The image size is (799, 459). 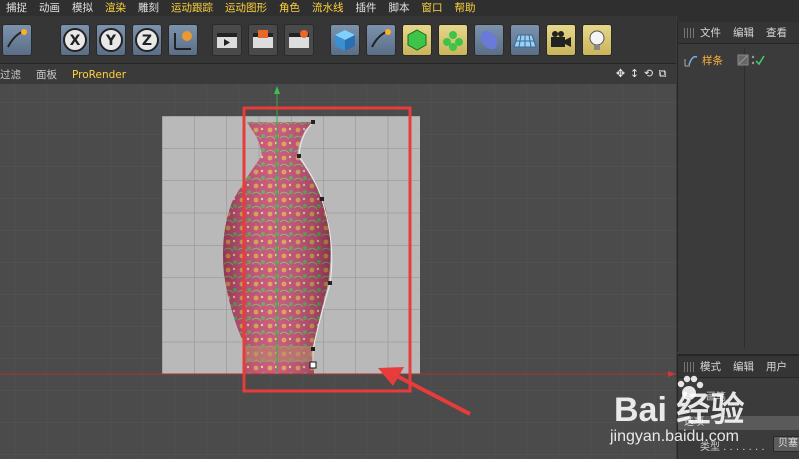 I want to click on axis-y-tool-button: Y, so click(x=111, y=40).